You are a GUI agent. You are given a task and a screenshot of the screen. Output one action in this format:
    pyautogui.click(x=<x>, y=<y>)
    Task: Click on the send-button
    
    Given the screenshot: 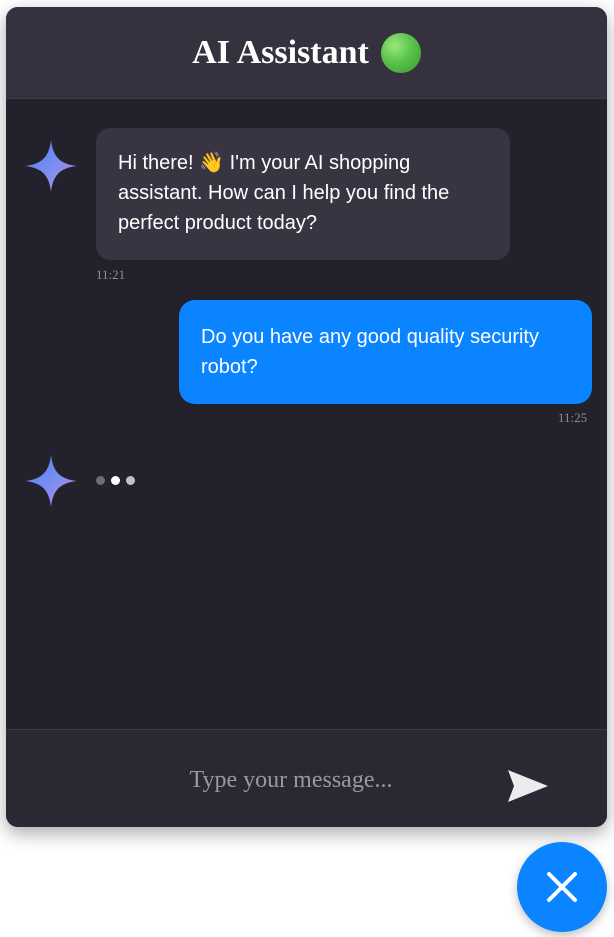 What is the action you would take?
    pyautogui.click(x=528, y=786)
    